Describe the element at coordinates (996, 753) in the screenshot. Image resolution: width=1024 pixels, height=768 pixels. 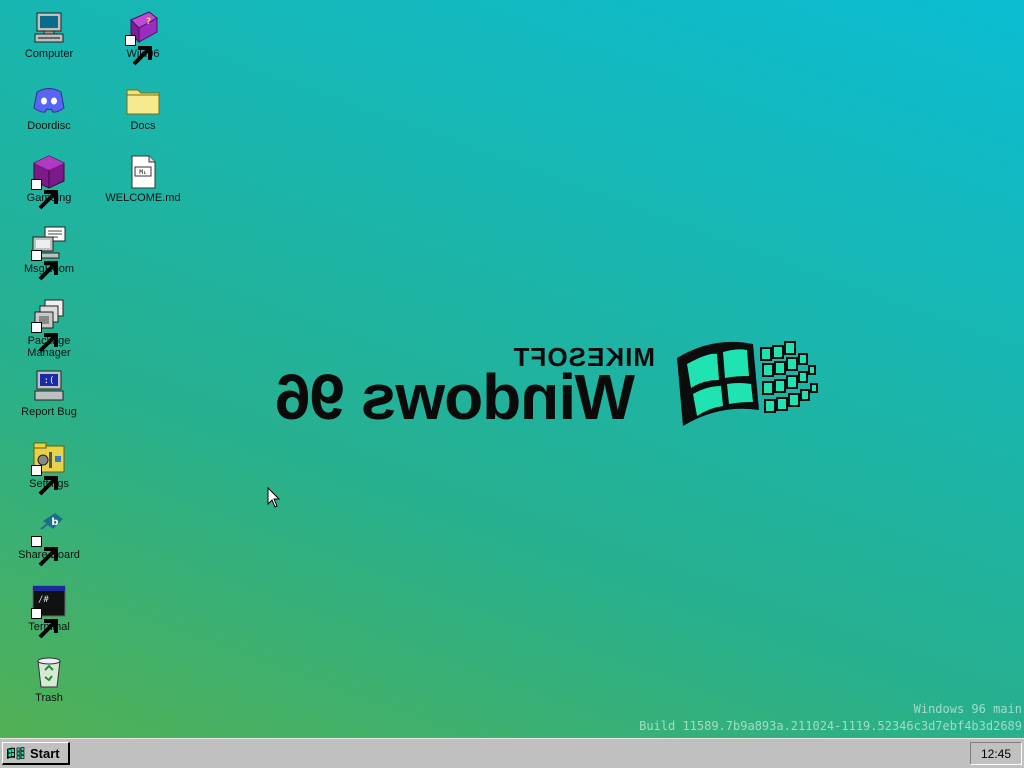
I see `system-clock: 12:45` at that location.